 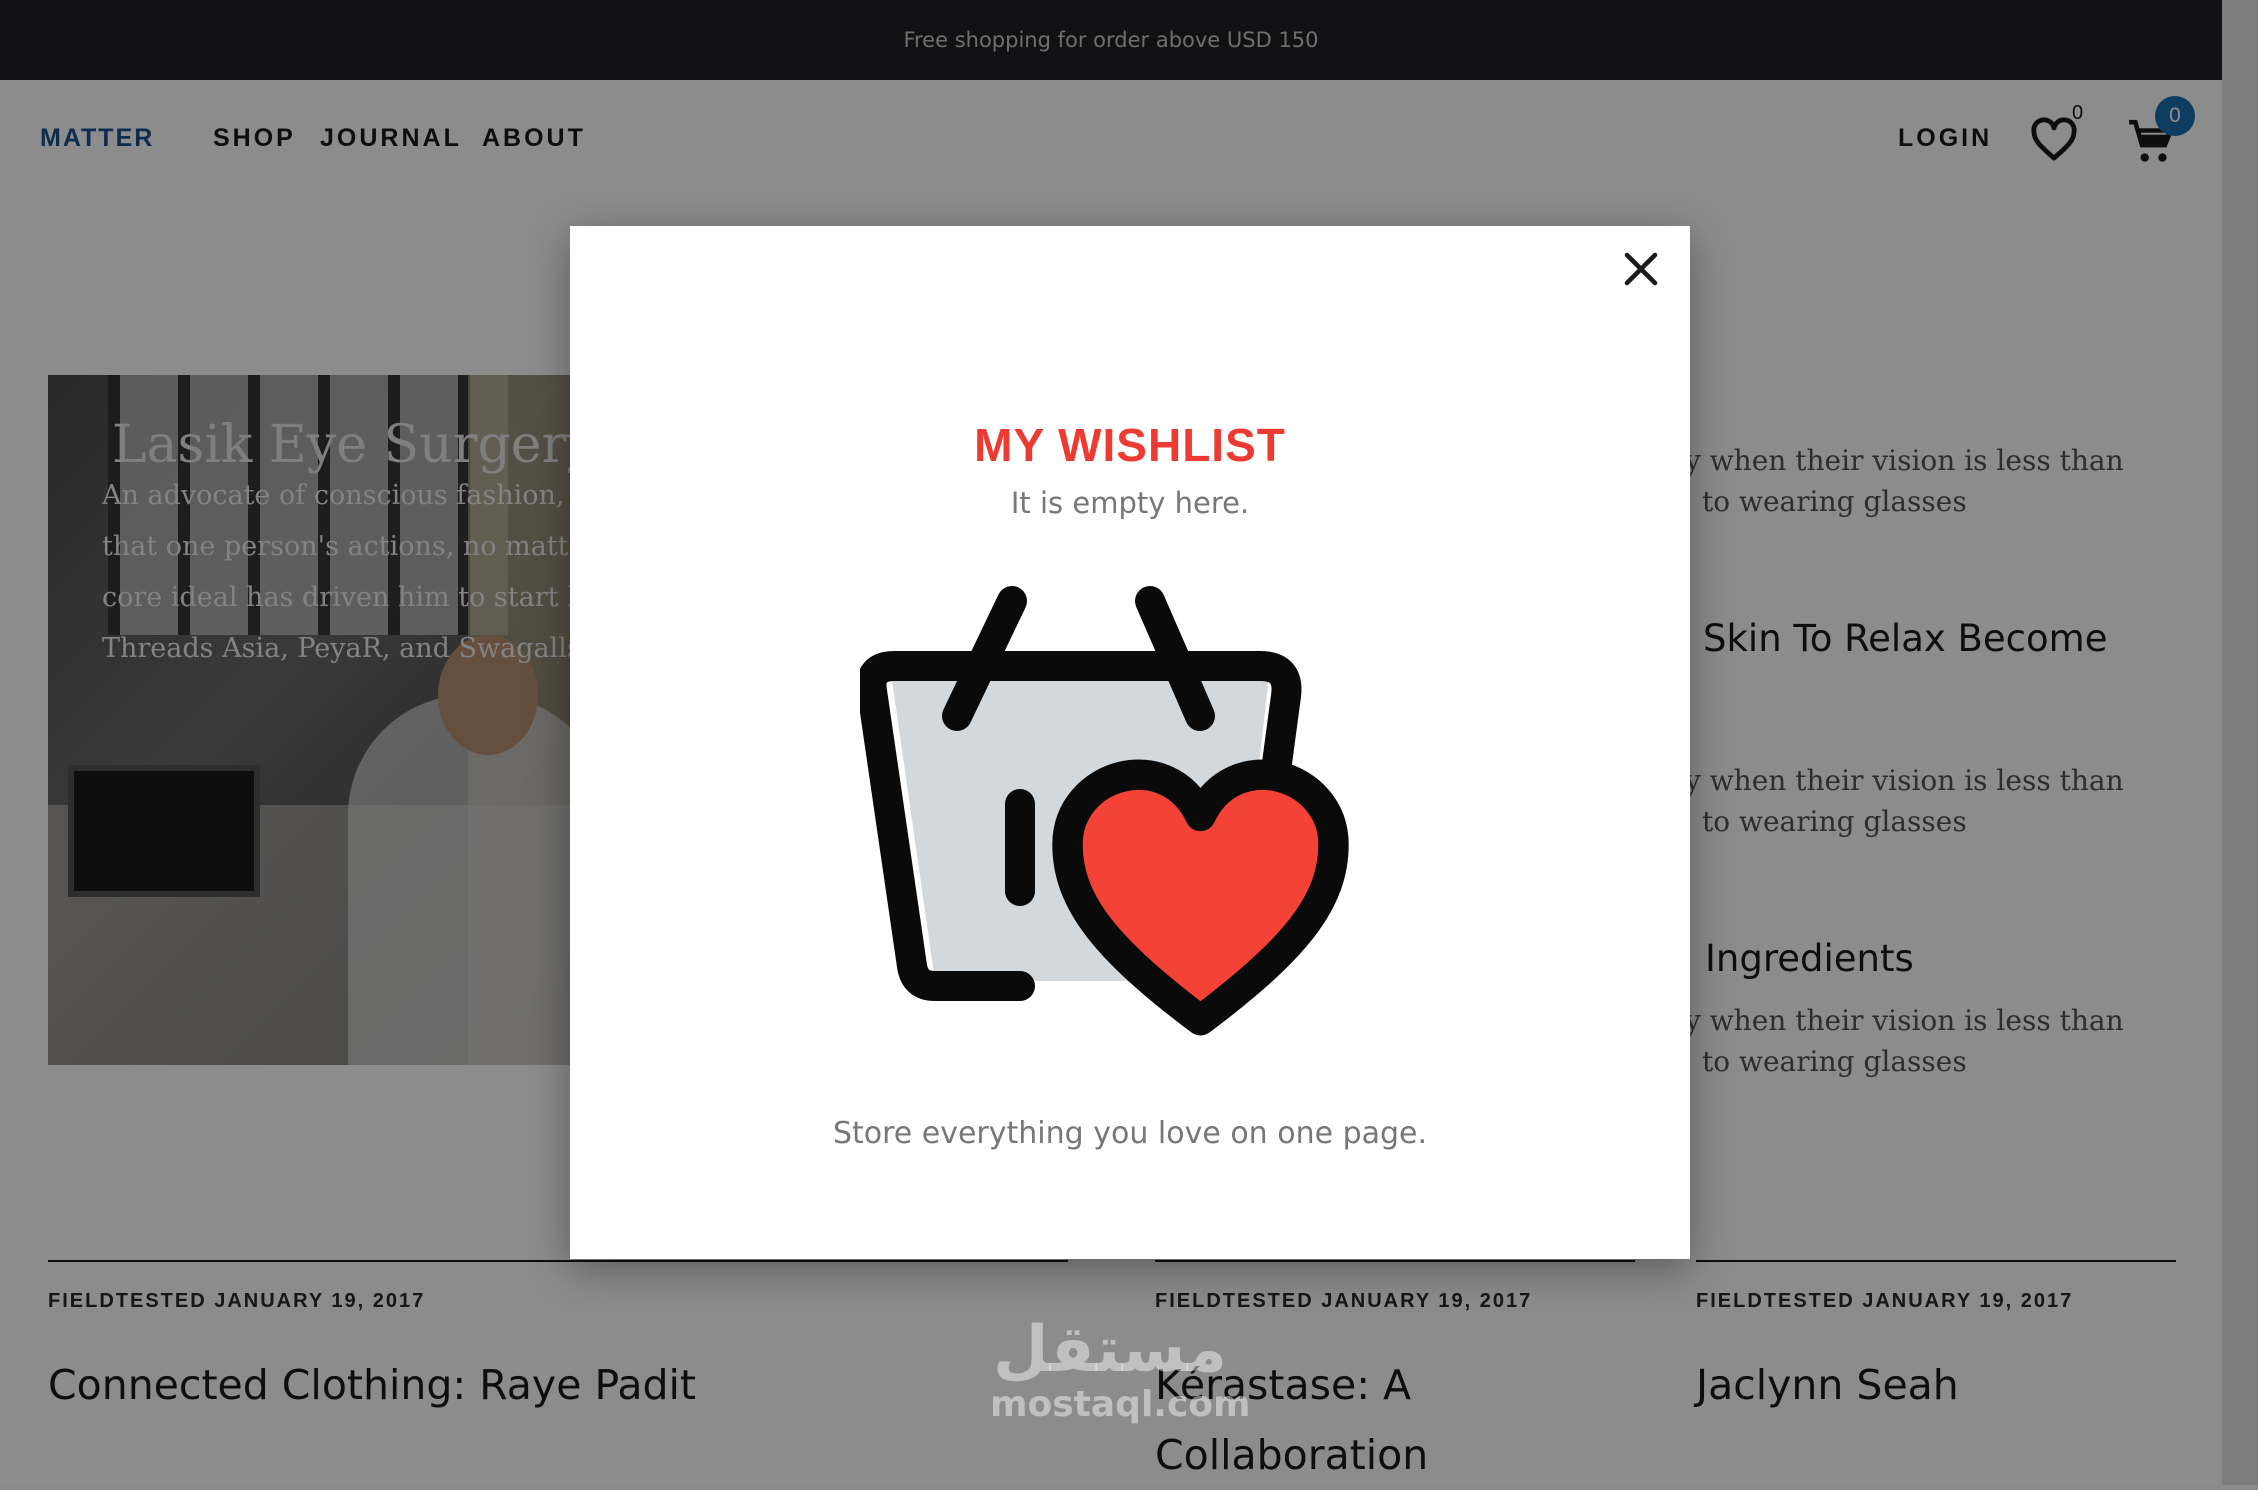 What do you see at coordinates (1110, 1350) in the screenshot?
I see `watermark-arabic: مستقل` at bounding box center [1110, 1350].